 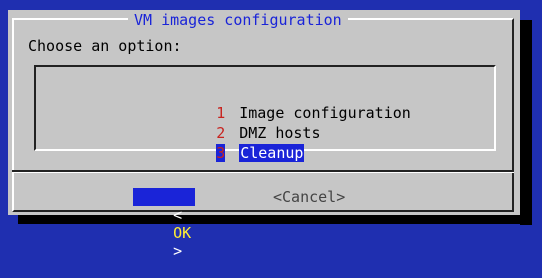 I want to click on dialog-title: VM images configuration, so click(x=238, y=20).